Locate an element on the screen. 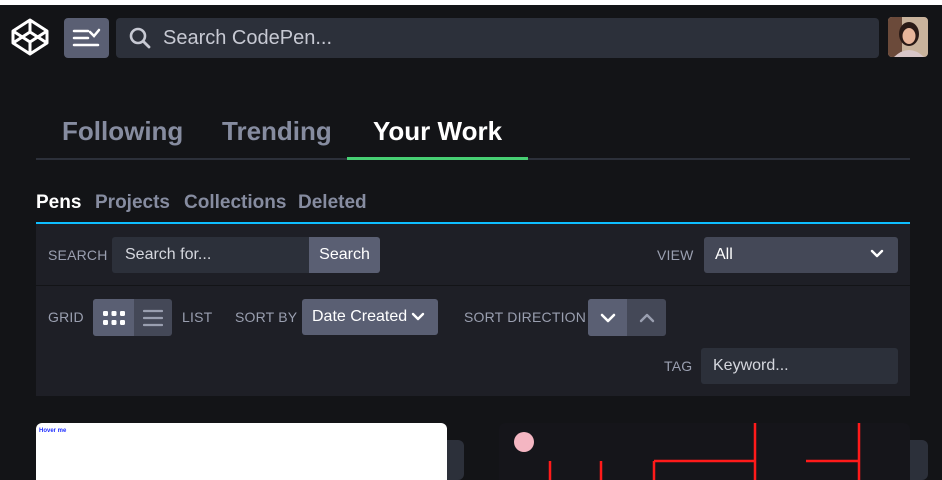  sort-direction-toggle is located at coordinates (627, 317).